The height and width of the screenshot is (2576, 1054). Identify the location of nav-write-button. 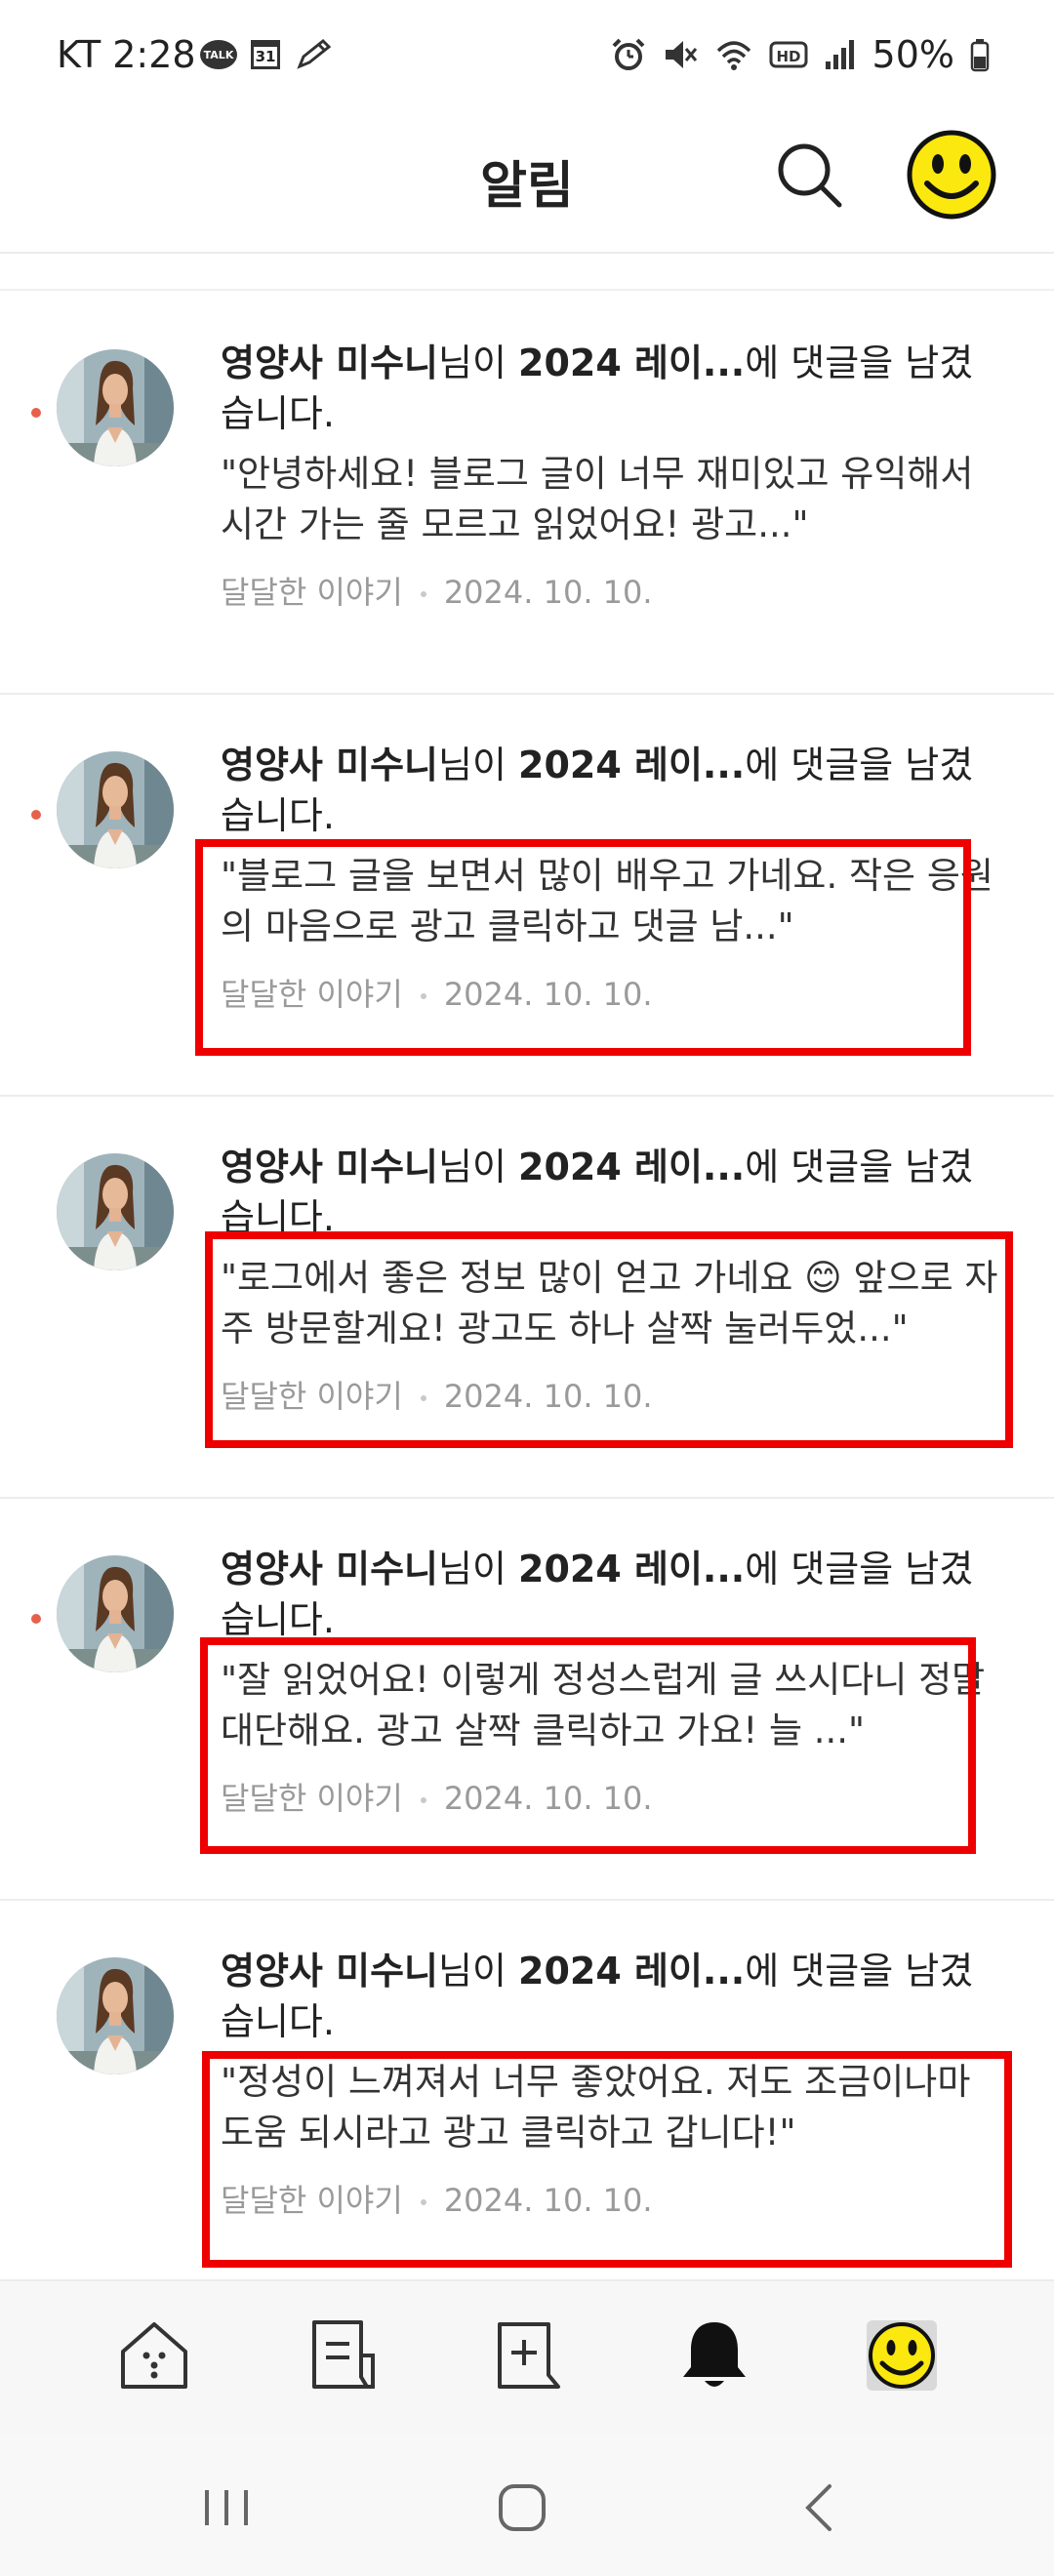
(529, 2355).